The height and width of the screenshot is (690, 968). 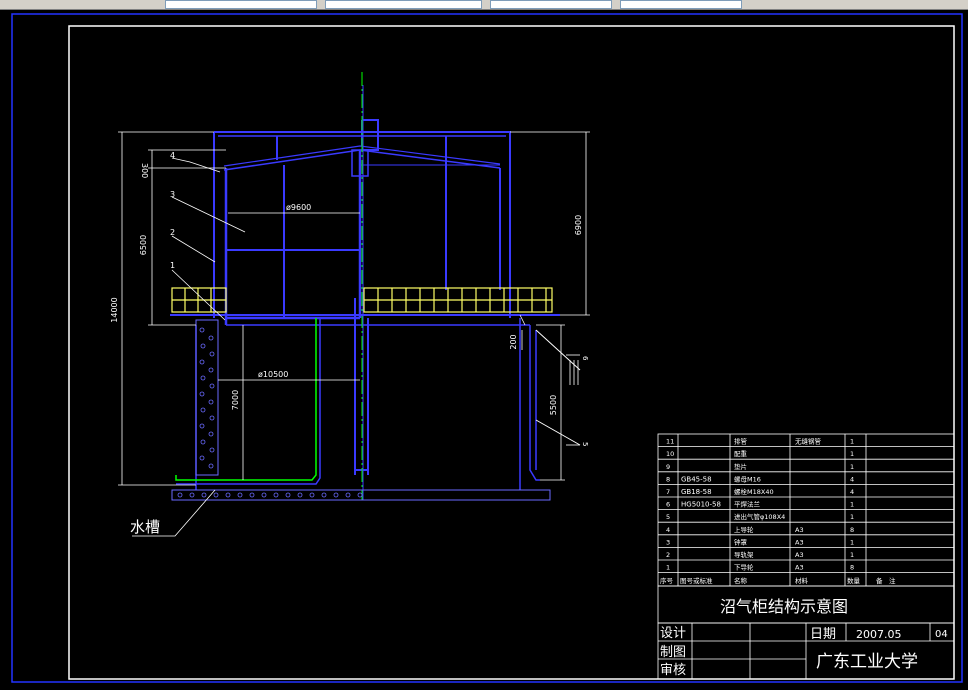 What do you see at coordinates (673, 633) in the screenshot?
I see `design-label: 设计` at bounding box center [673, 633].